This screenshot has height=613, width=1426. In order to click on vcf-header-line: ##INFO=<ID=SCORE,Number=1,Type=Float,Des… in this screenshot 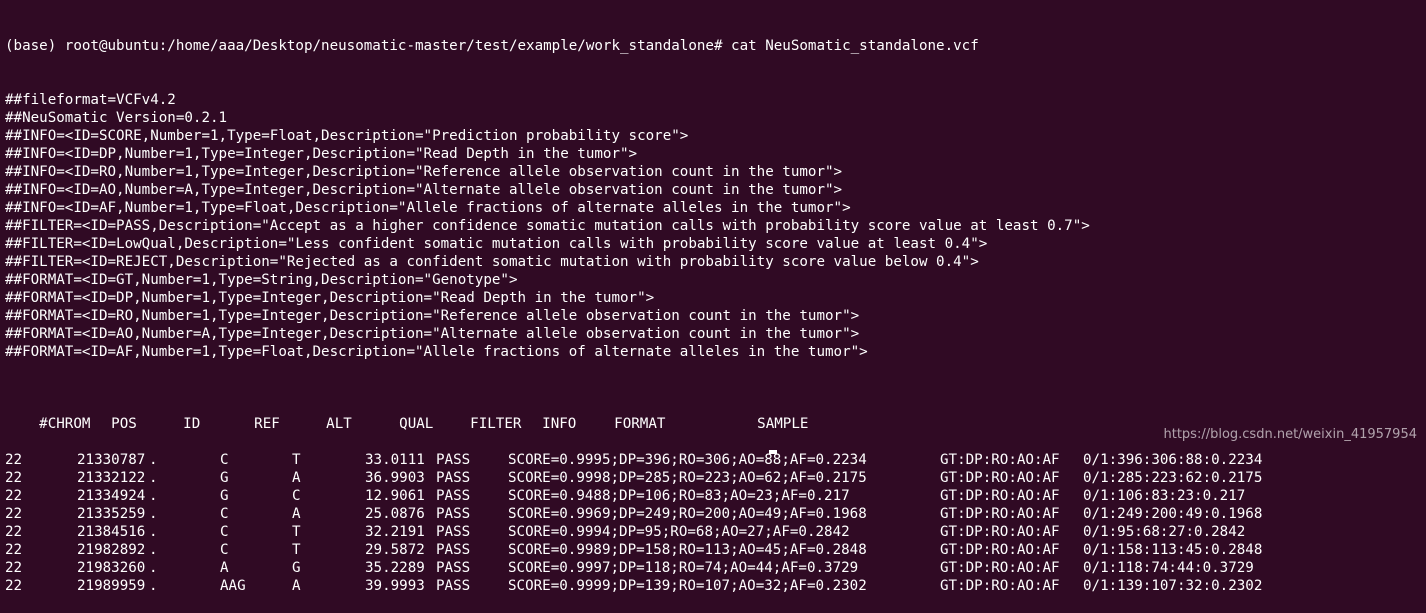, I will do `click(347, 136)`.